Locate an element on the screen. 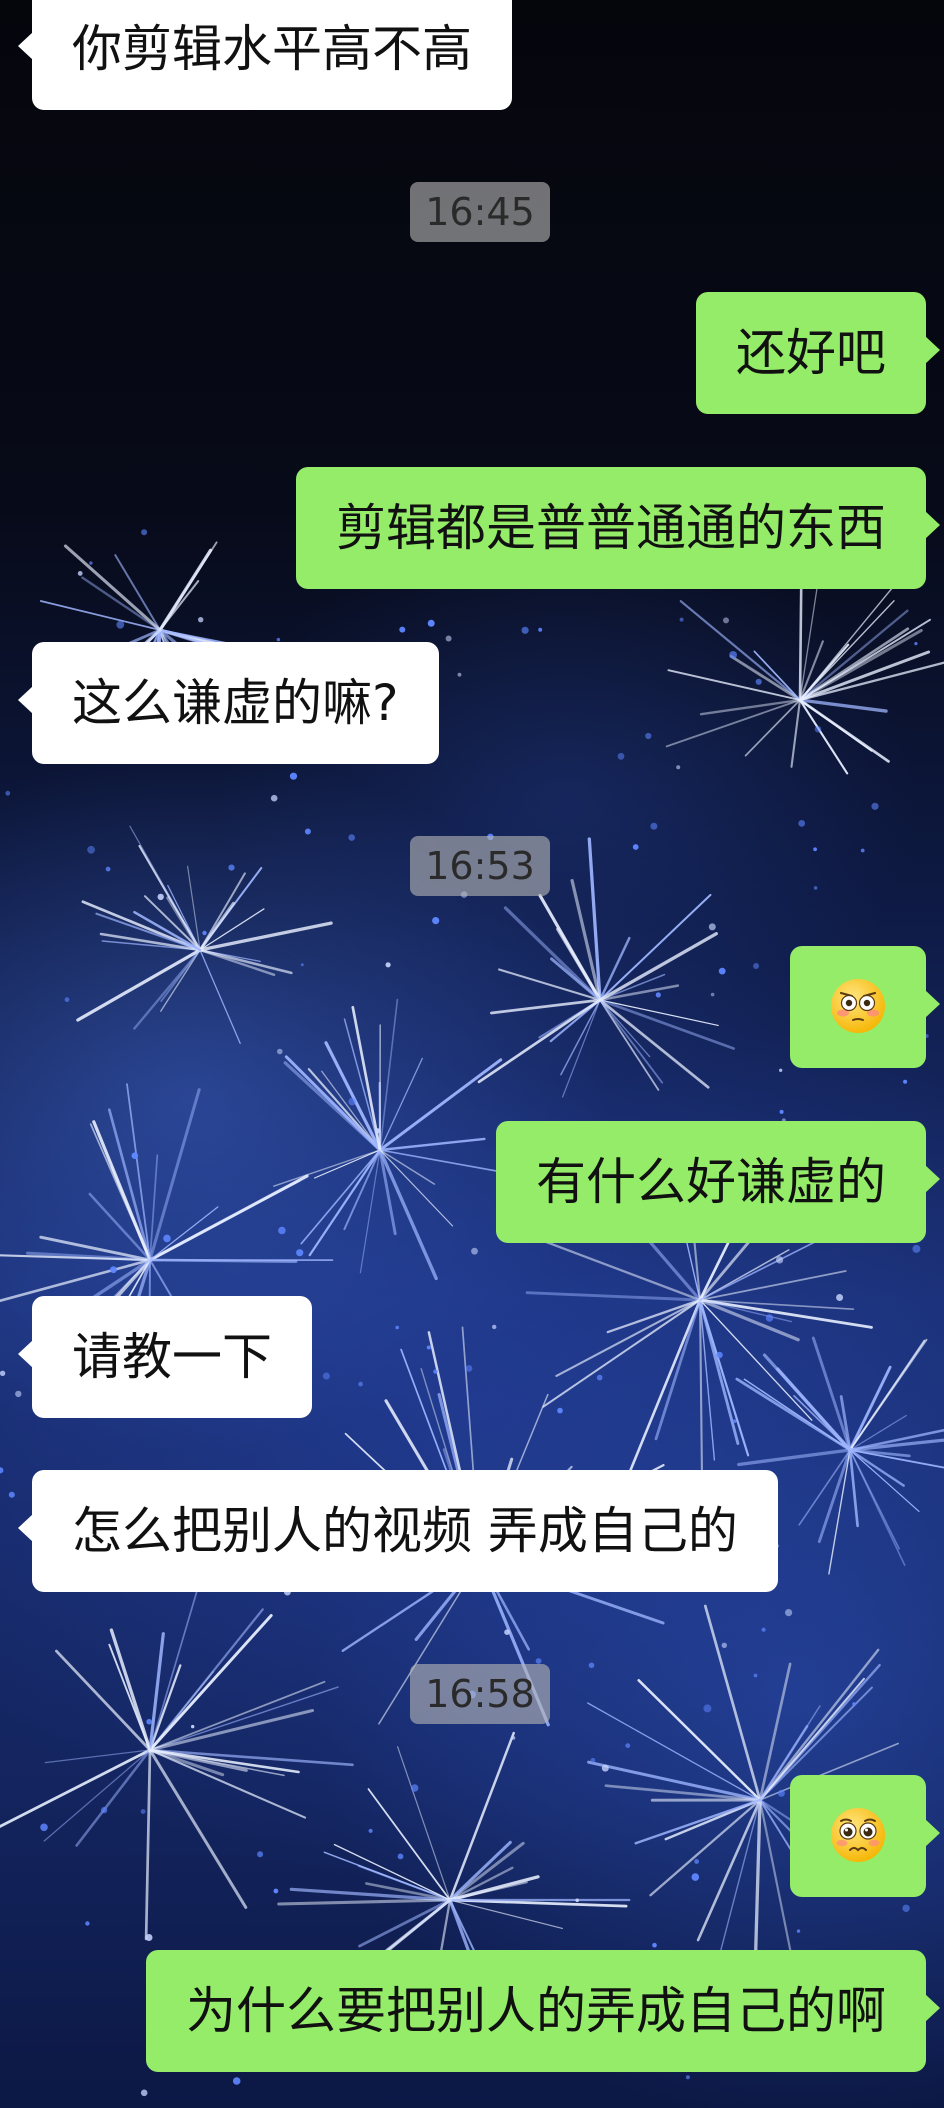 Image resolution: width=944 pixels, height=2108 pixels. timestamp: 16:53 is located at coordinates (480, 866).